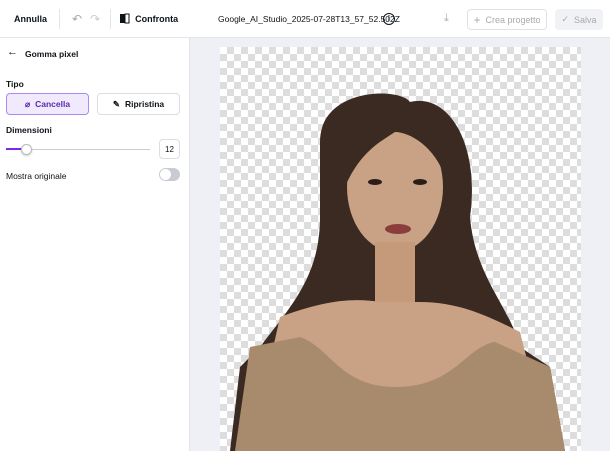  What do you see at coordinates (52, 54) in the screenshot?
I see `panel-title: Gomma pixel` at bounding box center [52, 54].